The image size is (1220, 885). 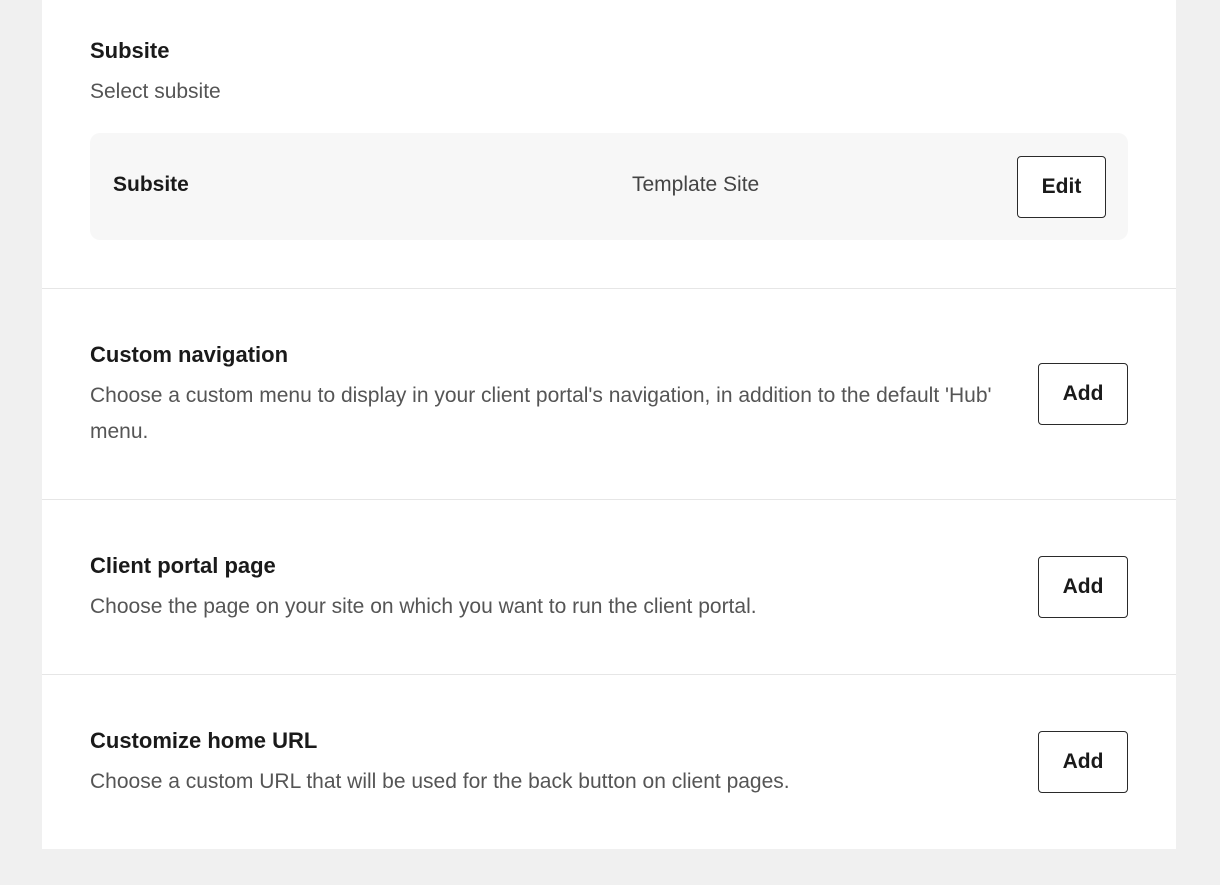 I want to click on subsite-row-value: Template Site, so click(x=696, y=184).